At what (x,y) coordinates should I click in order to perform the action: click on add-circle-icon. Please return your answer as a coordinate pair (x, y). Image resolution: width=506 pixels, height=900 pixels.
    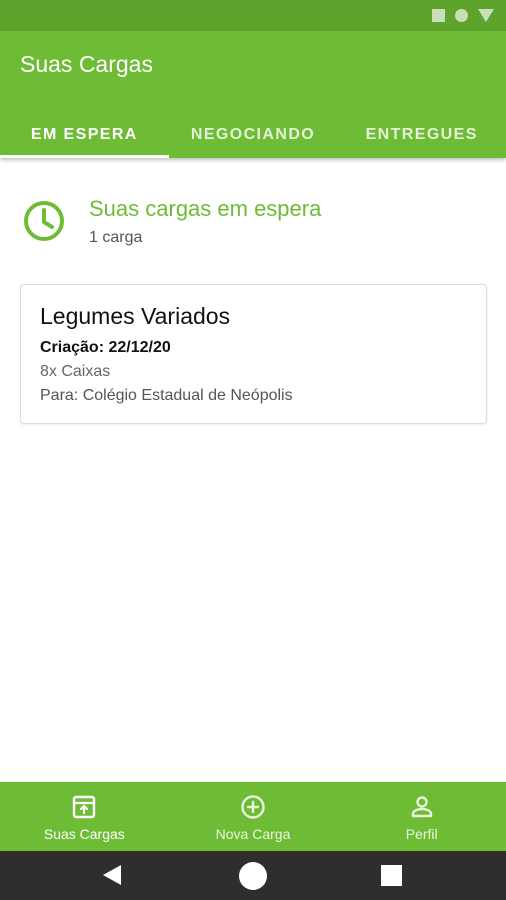
    Looking at the image, I should click on (253, 807).